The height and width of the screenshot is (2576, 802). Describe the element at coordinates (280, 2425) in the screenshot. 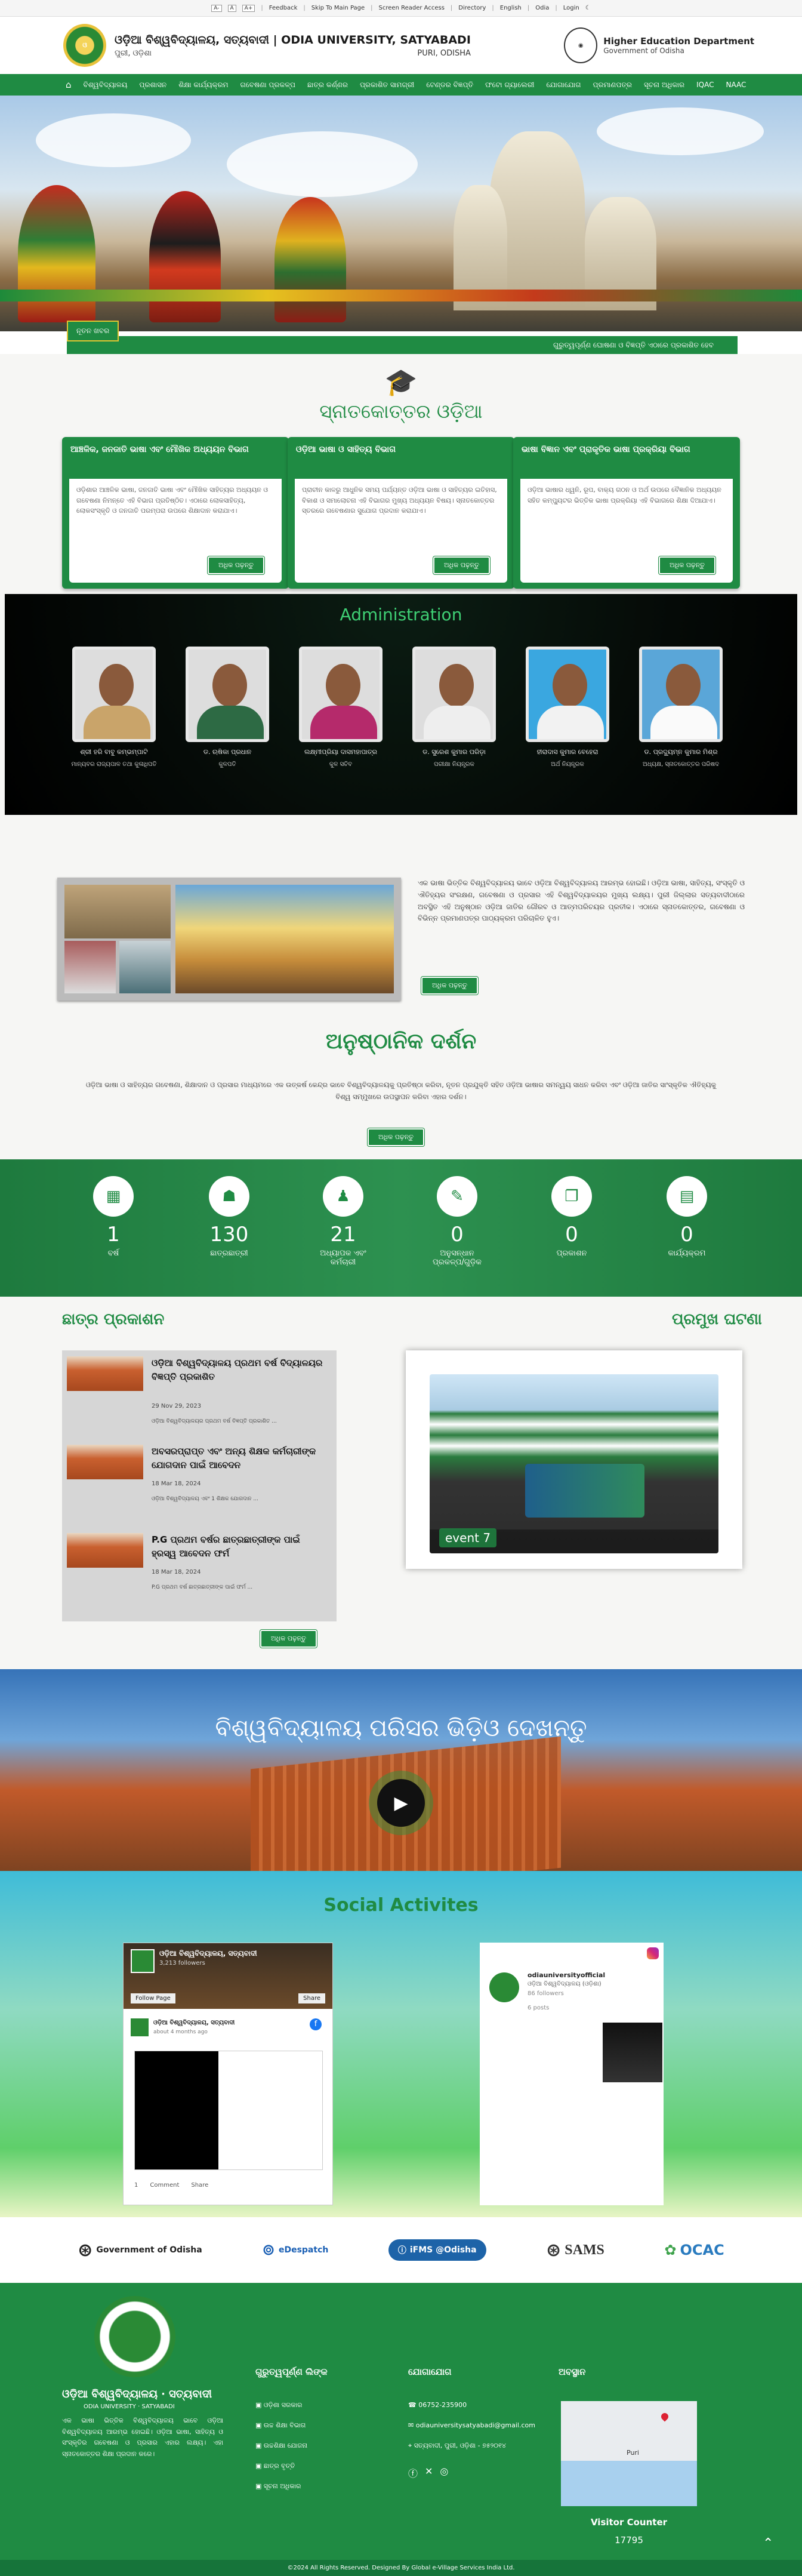

I see `footer-link: ▣ ଉଚ୍ଚ ଶିକ୍ଷା ବିଭାଗ` at that location.